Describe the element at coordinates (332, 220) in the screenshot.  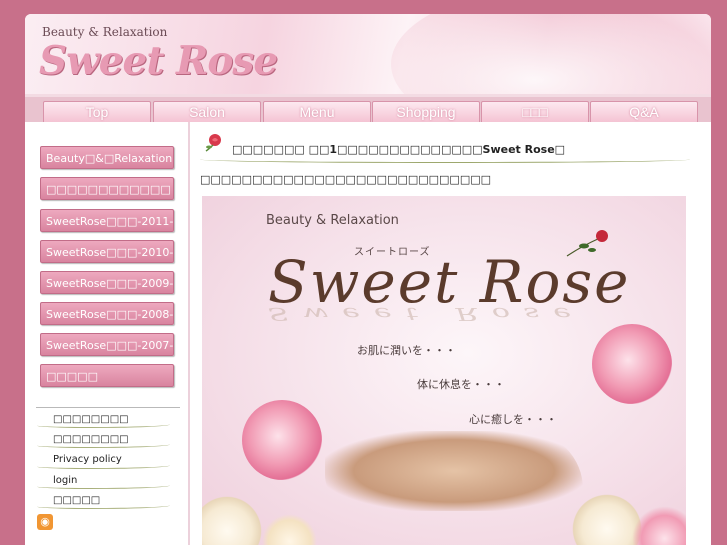
I see `banner-tagline: Beauty & Relaxation` at that location.